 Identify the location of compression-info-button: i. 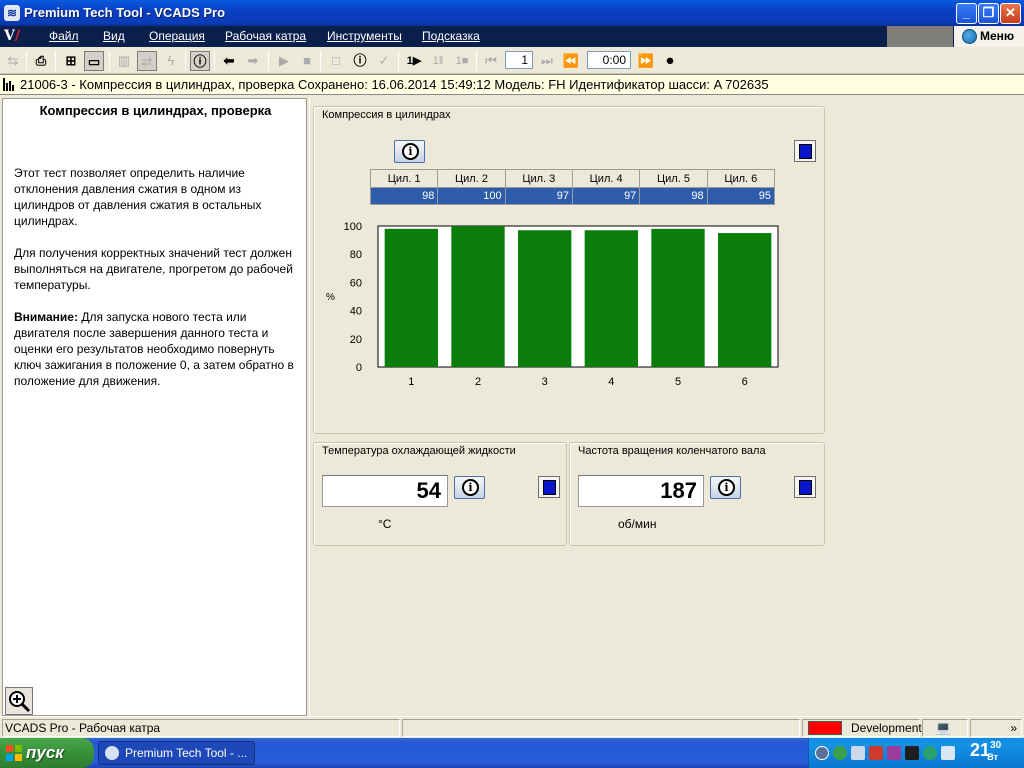
(409, 151).